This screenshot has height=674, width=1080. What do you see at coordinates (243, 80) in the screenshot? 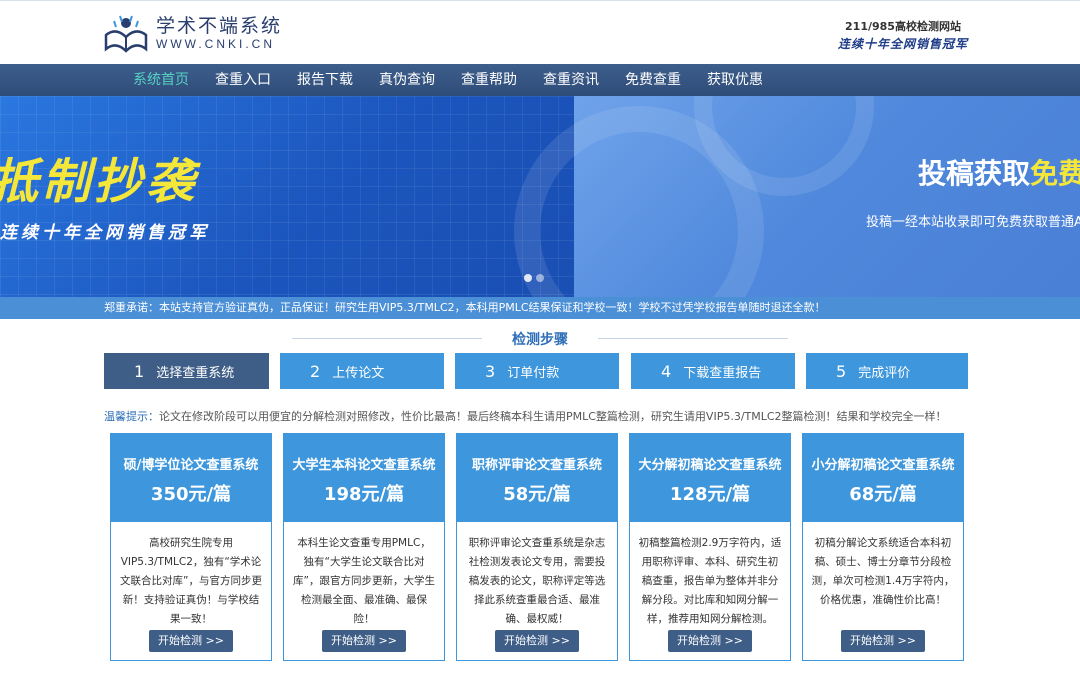
I see `nav-item-check-entry: 查重入口` at bounding box center [243, 80].